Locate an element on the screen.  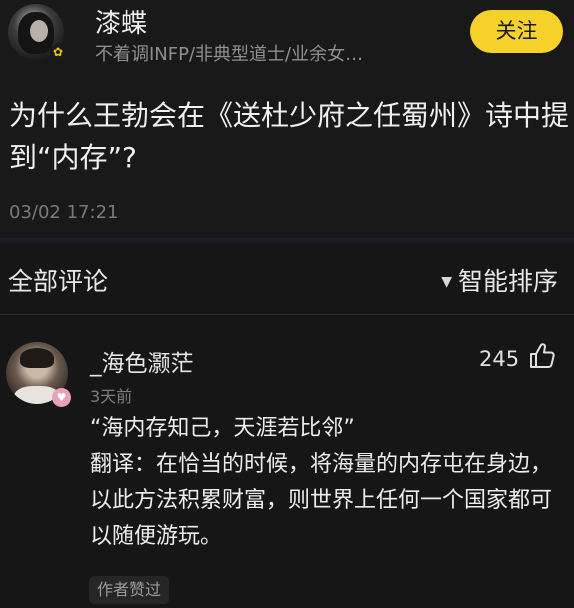
avatar-face is located at coordinates (39, 31).